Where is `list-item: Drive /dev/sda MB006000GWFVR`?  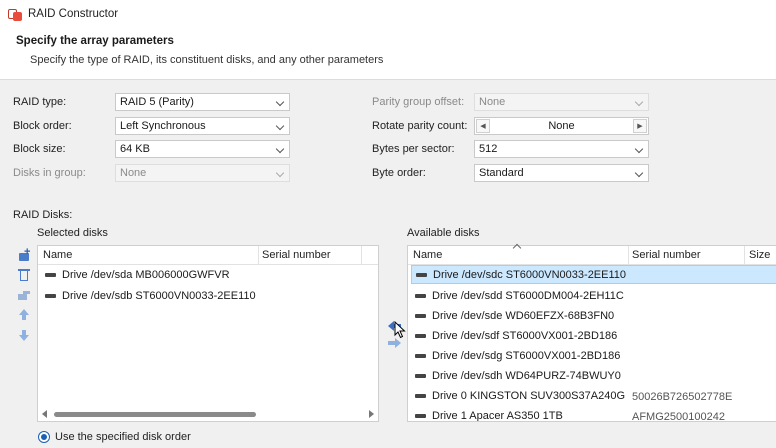
list-item: Drive /dev/sda MB006000GWFVR is located at coordinates (208, 274).